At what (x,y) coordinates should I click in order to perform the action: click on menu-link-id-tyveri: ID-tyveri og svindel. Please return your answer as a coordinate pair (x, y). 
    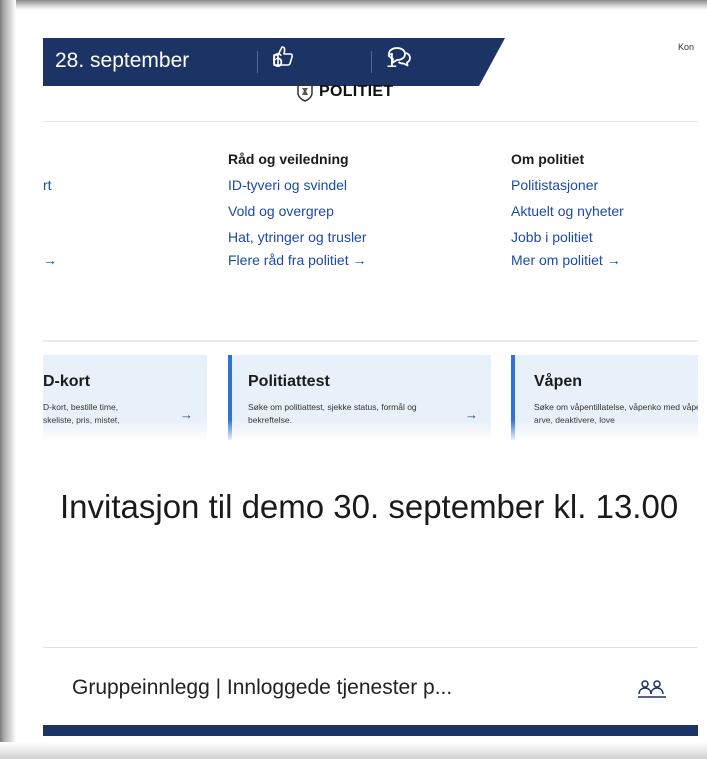
    Looking at the image, I should click on (287, 185).